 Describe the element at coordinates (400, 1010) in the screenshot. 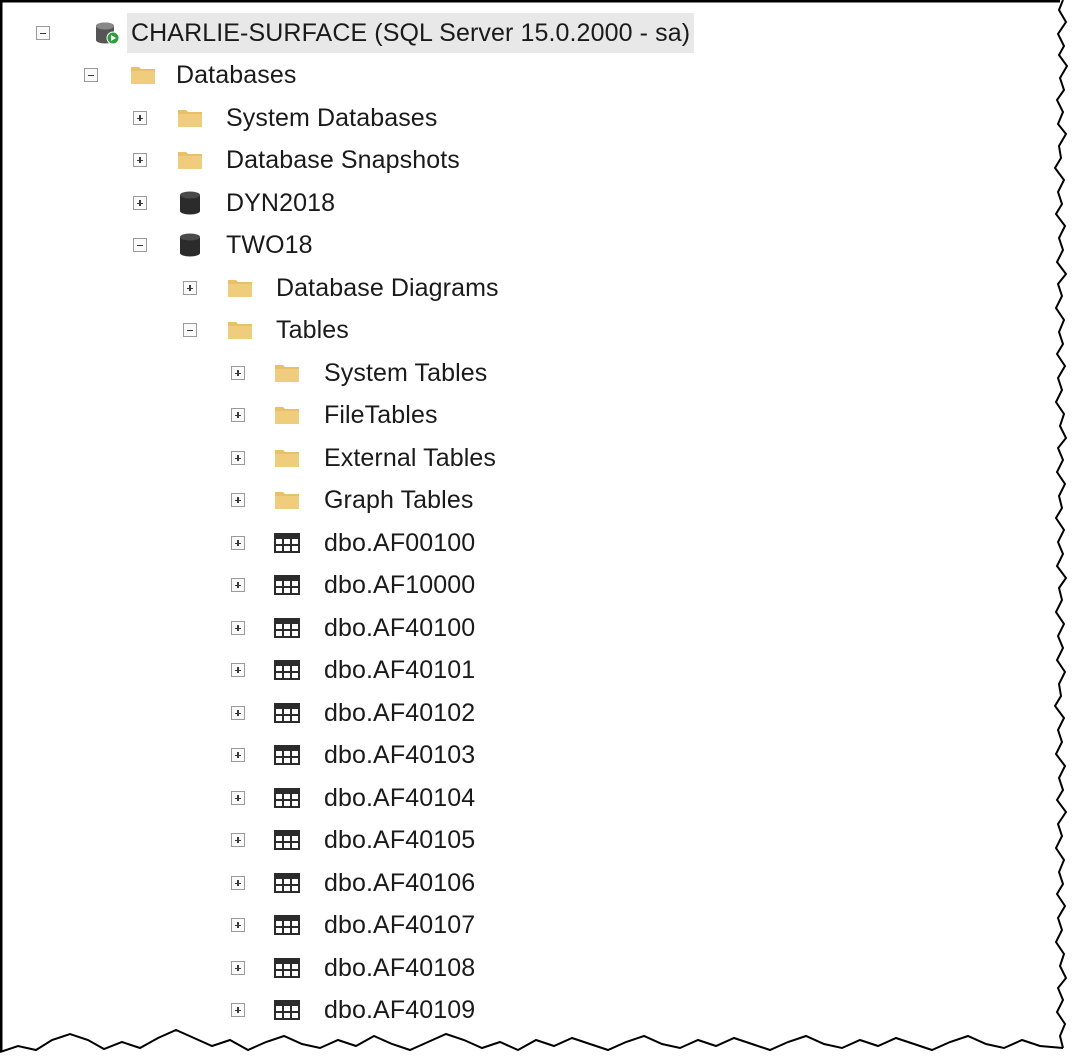

I see `table-label: dbo.AF40109` at that location.